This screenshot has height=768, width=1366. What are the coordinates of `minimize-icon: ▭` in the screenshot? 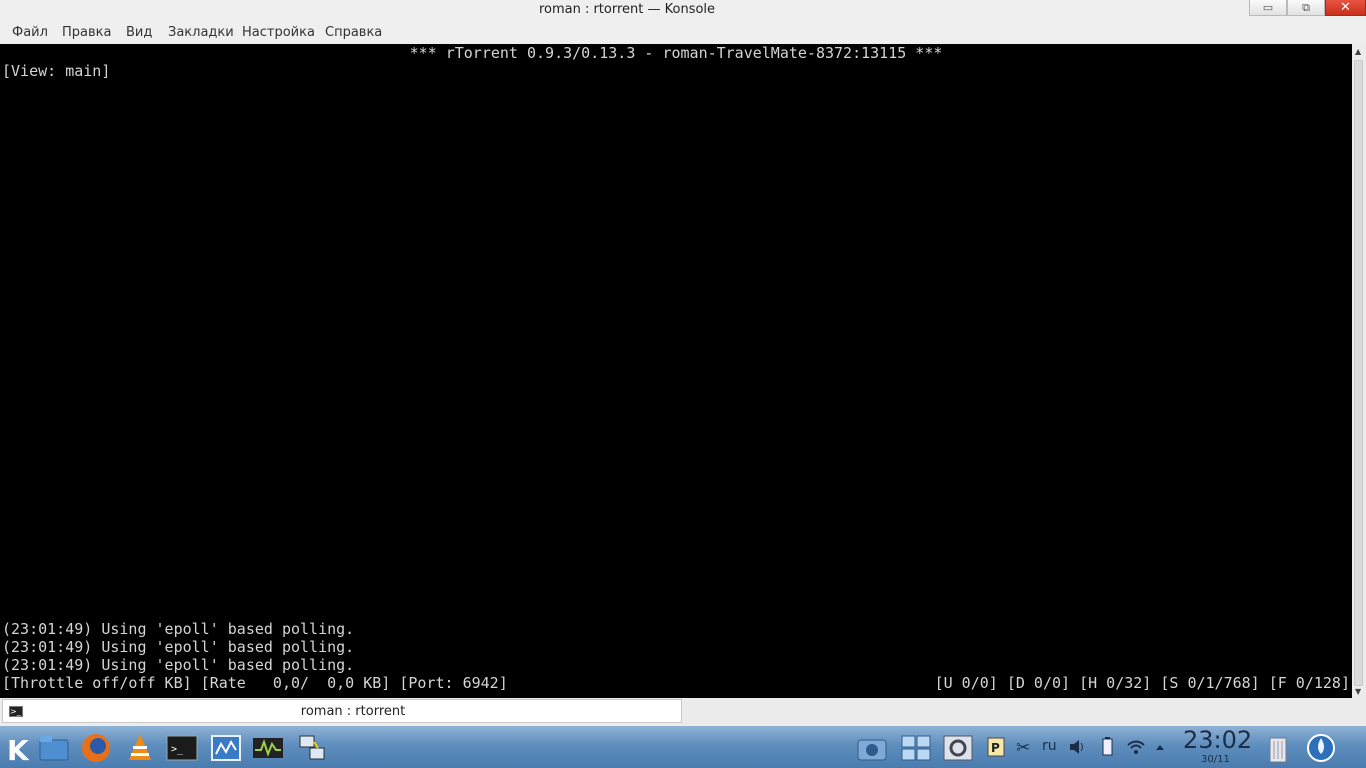 It's located at (1268, 7).